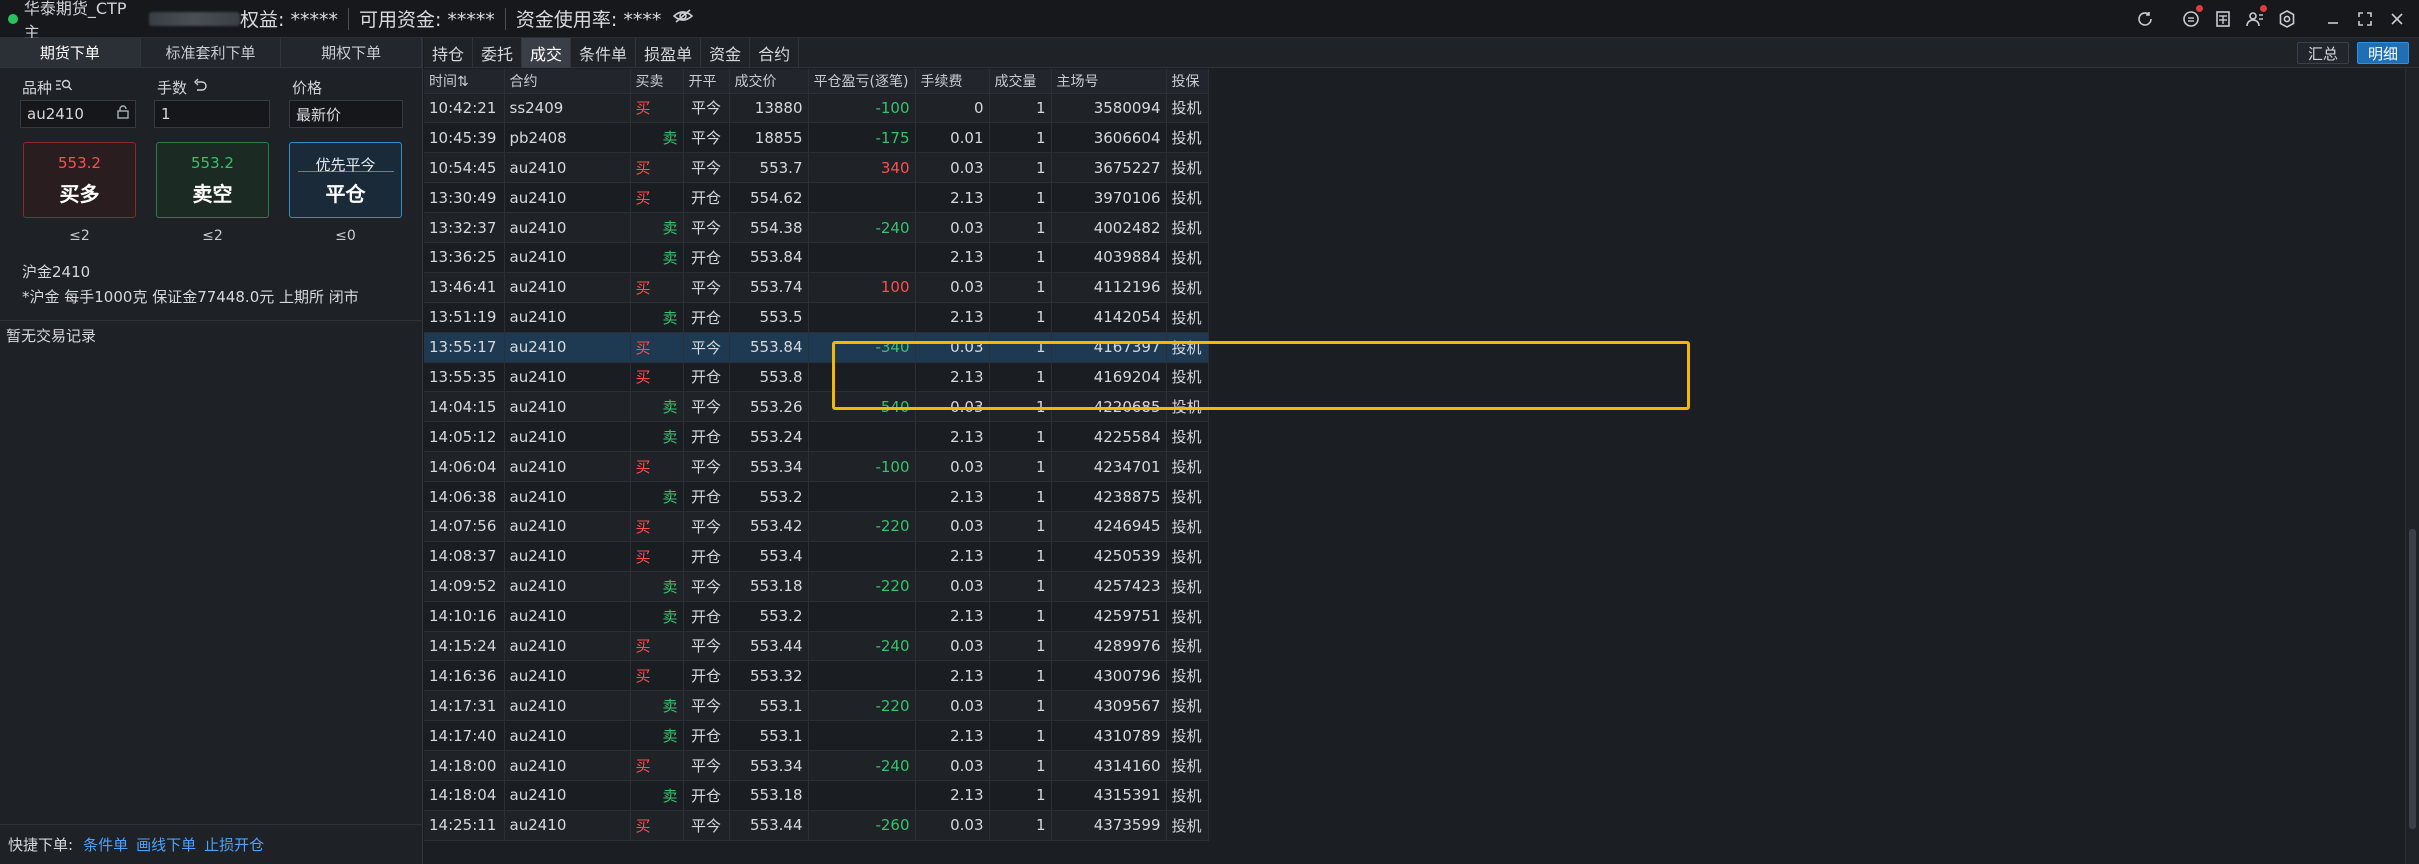 The image size is (2419, 864). What do you see at coordinates (2223, 19) in the screenshot?
I see `calculator-icon` at bounding box center [2223, 19].